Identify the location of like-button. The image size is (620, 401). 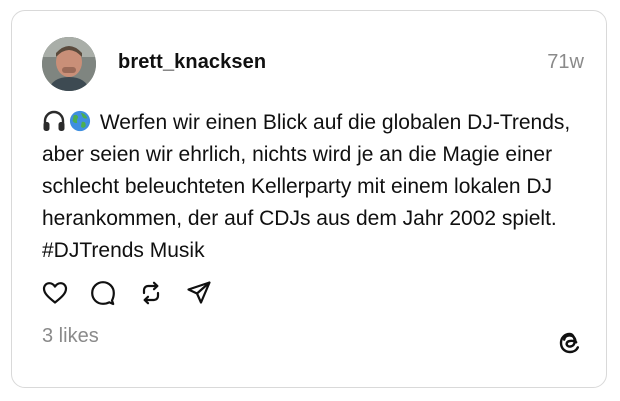
(55, 293).